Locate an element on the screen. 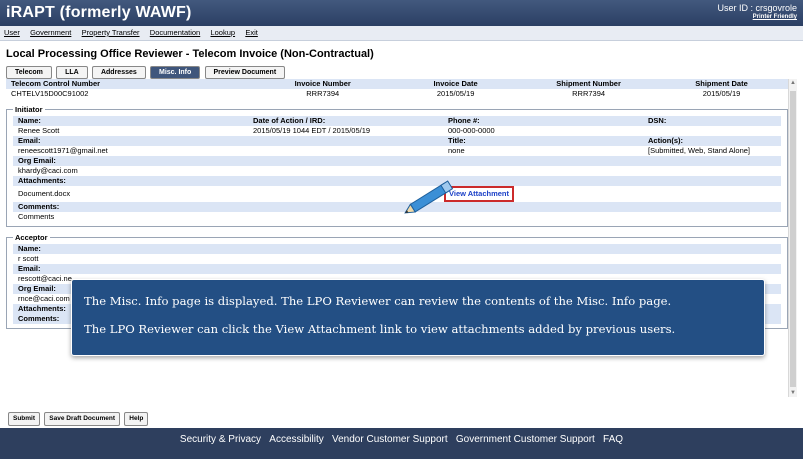 This screenshot has height=459, width=803. acceptor-legend: Acceptor is located at coordinates (31, 237).